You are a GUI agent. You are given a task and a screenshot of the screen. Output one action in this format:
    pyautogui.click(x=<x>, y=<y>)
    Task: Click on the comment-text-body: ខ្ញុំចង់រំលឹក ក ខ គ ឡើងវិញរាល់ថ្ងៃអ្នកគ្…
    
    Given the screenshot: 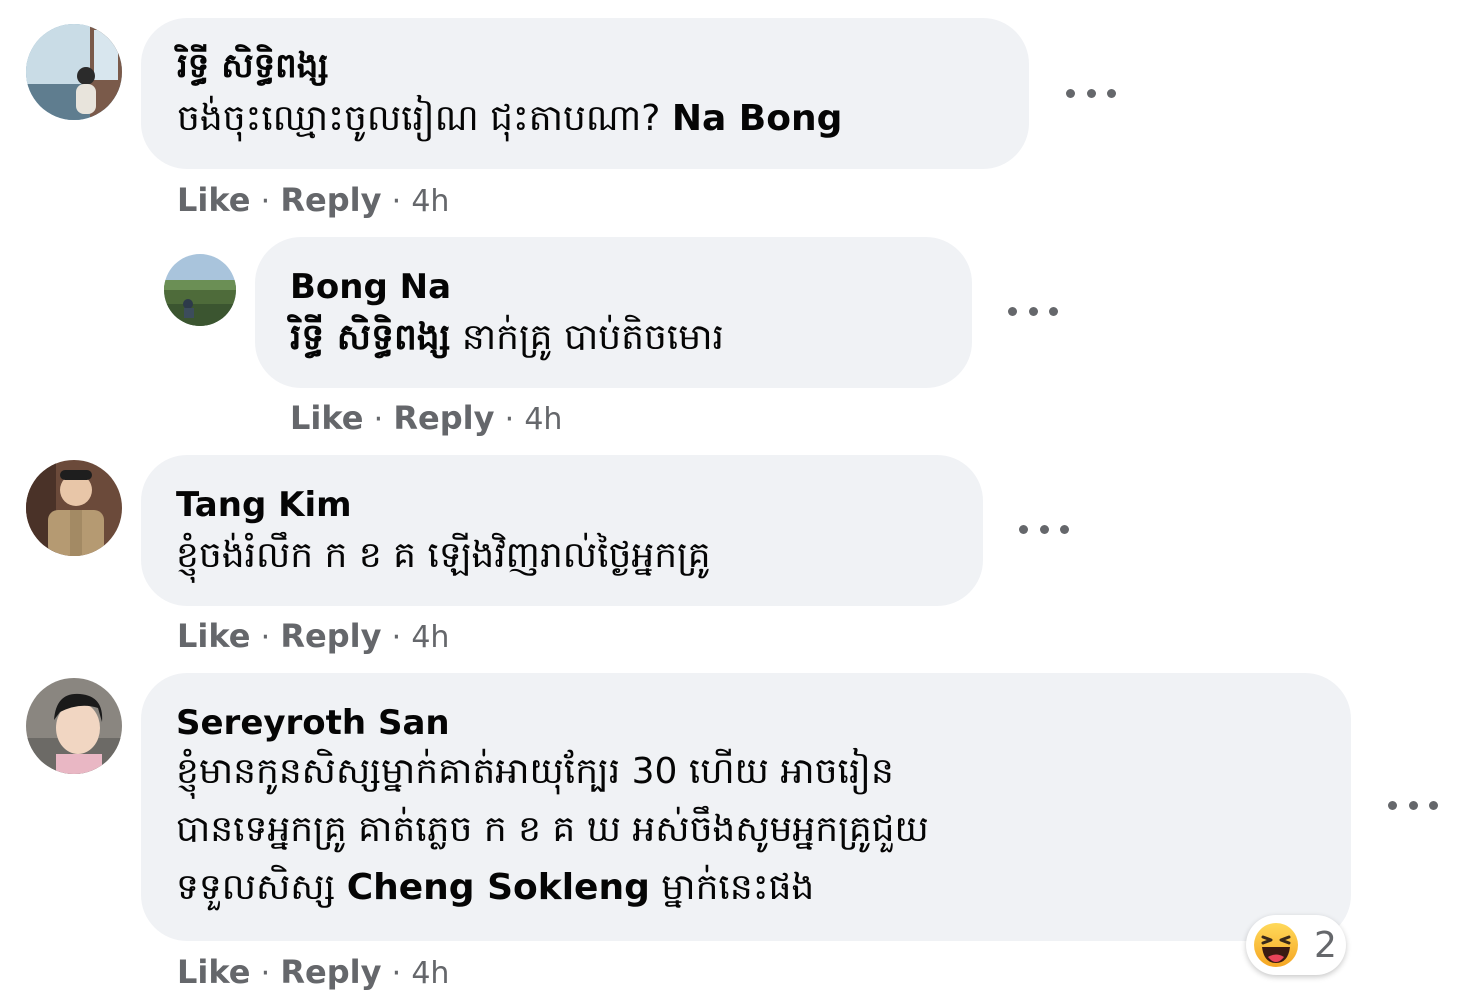 What is the action you would take?
    pyautogui.click(x=443, y=555)
    